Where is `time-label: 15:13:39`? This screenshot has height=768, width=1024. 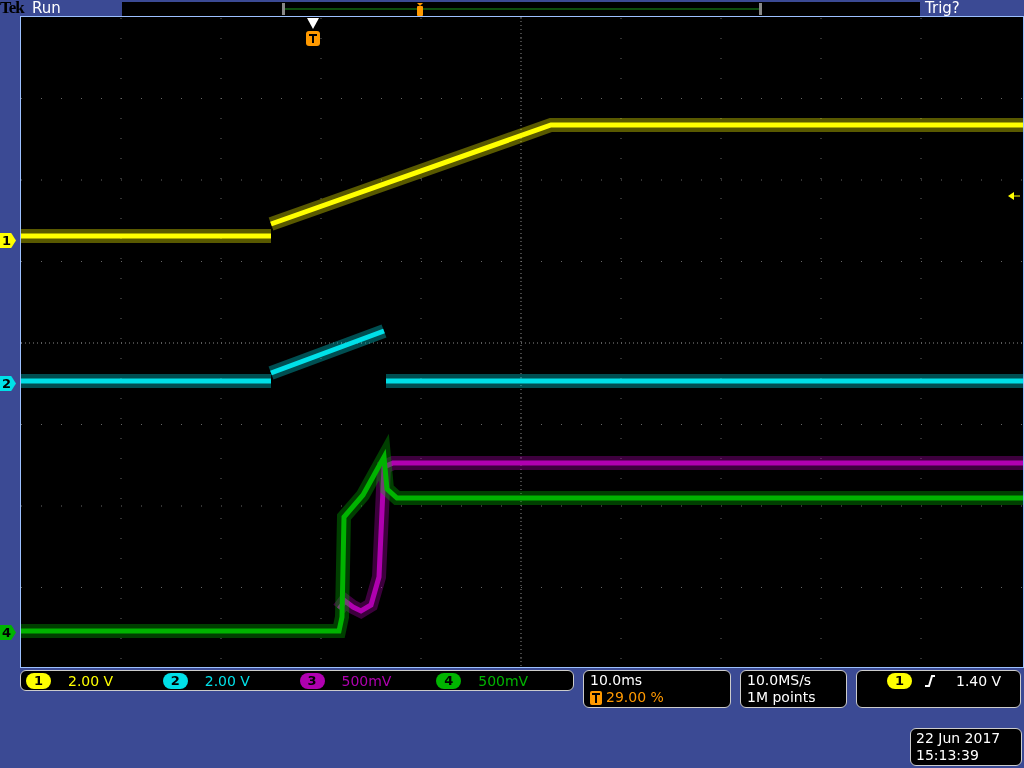 time-label: 15:13:39 is located at coordinates (948, 755).